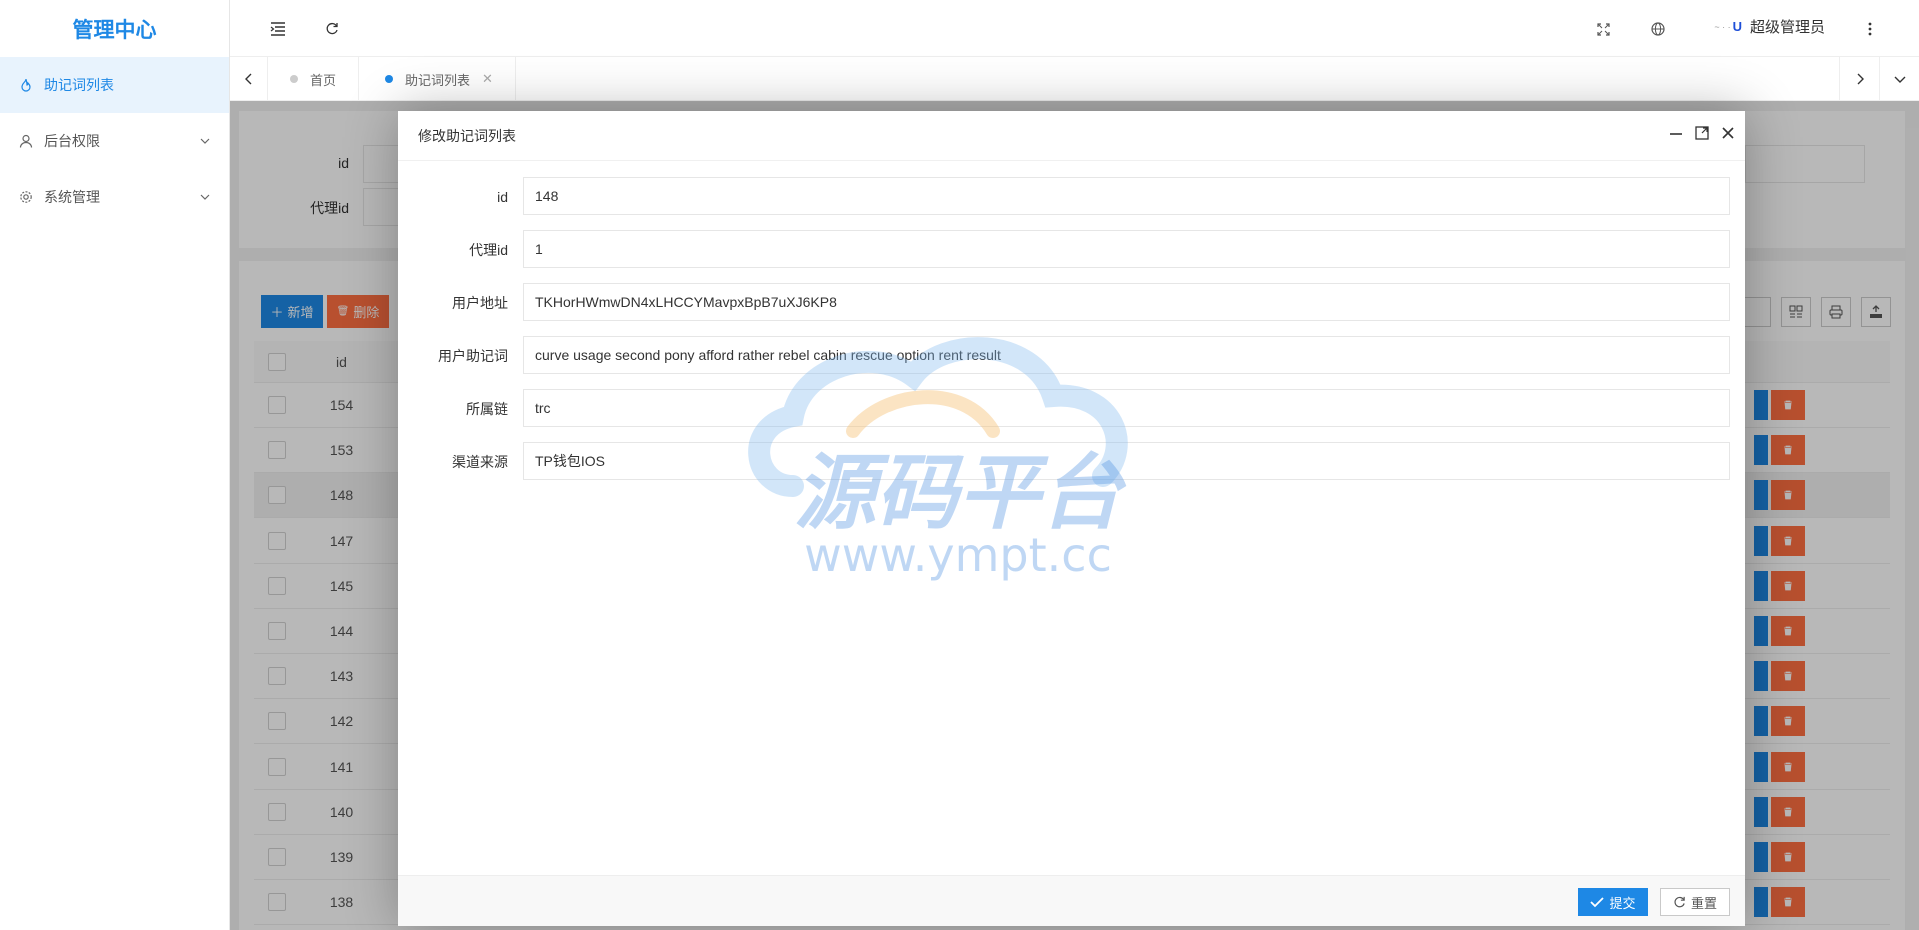  I want to click on tab-scroll-left-button, so click(249, 79).